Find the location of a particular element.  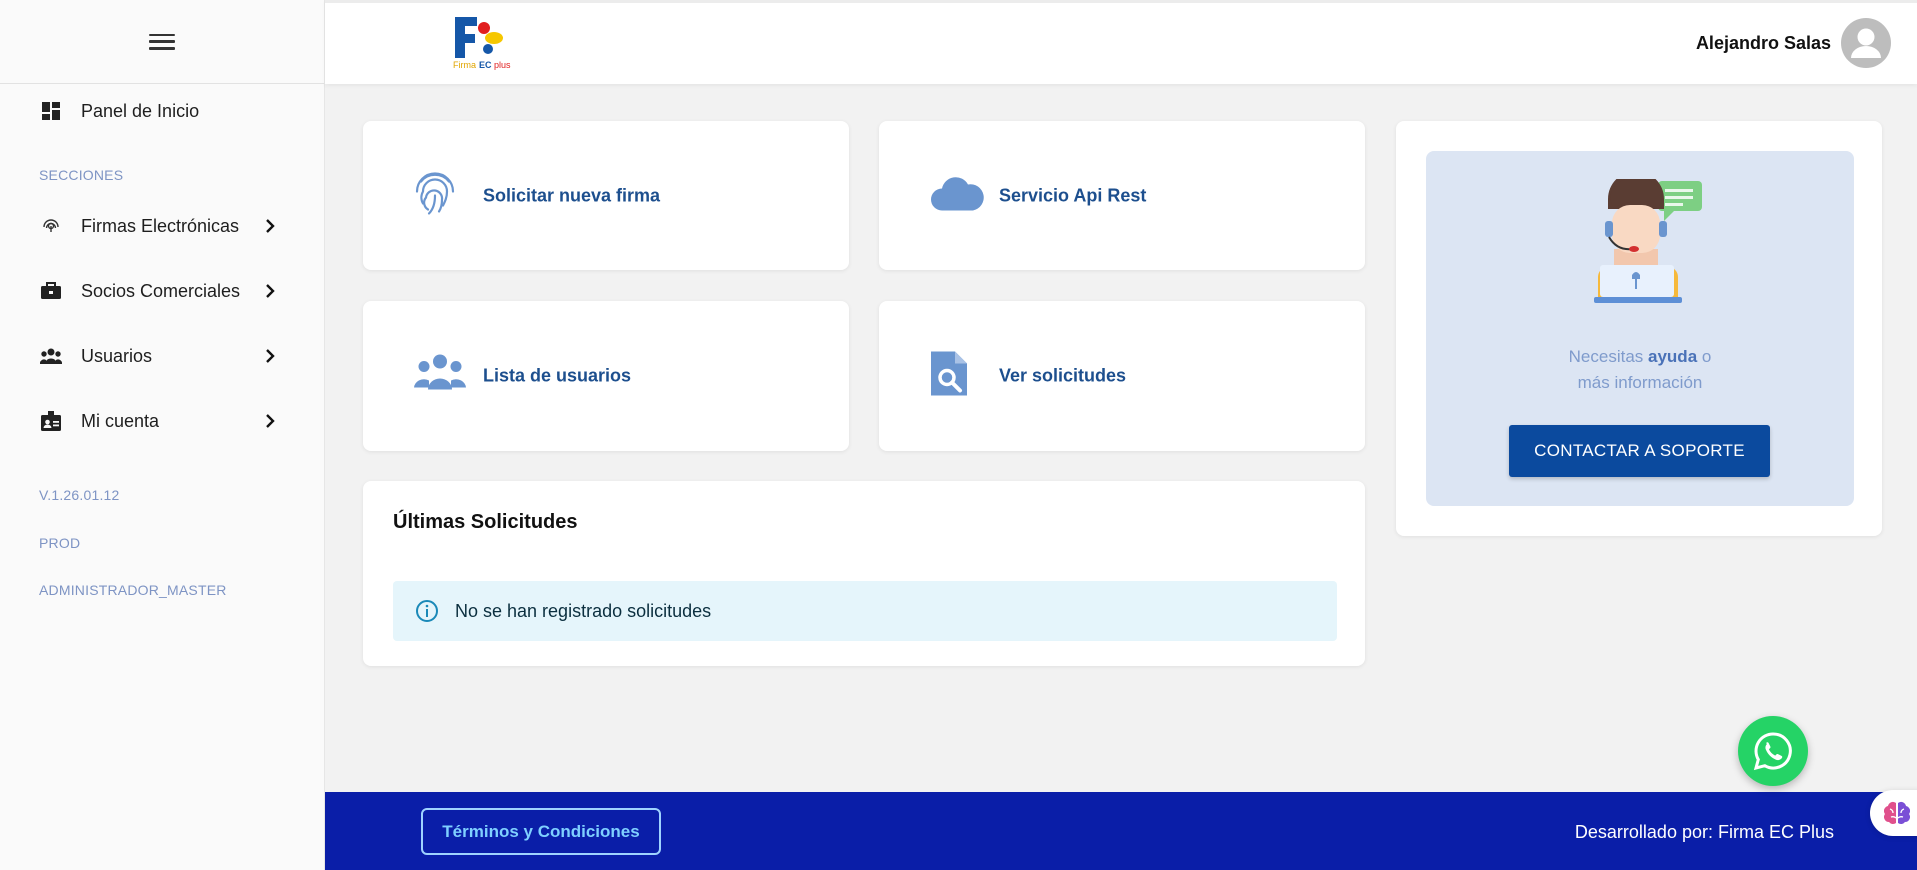

support-text: Necesitas ayuda o más información is located at coordinates (1640, 370).